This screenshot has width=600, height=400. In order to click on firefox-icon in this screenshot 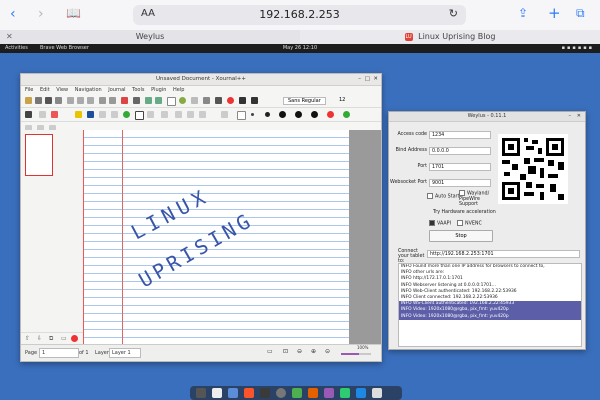, I will do `click(313, 393)`.